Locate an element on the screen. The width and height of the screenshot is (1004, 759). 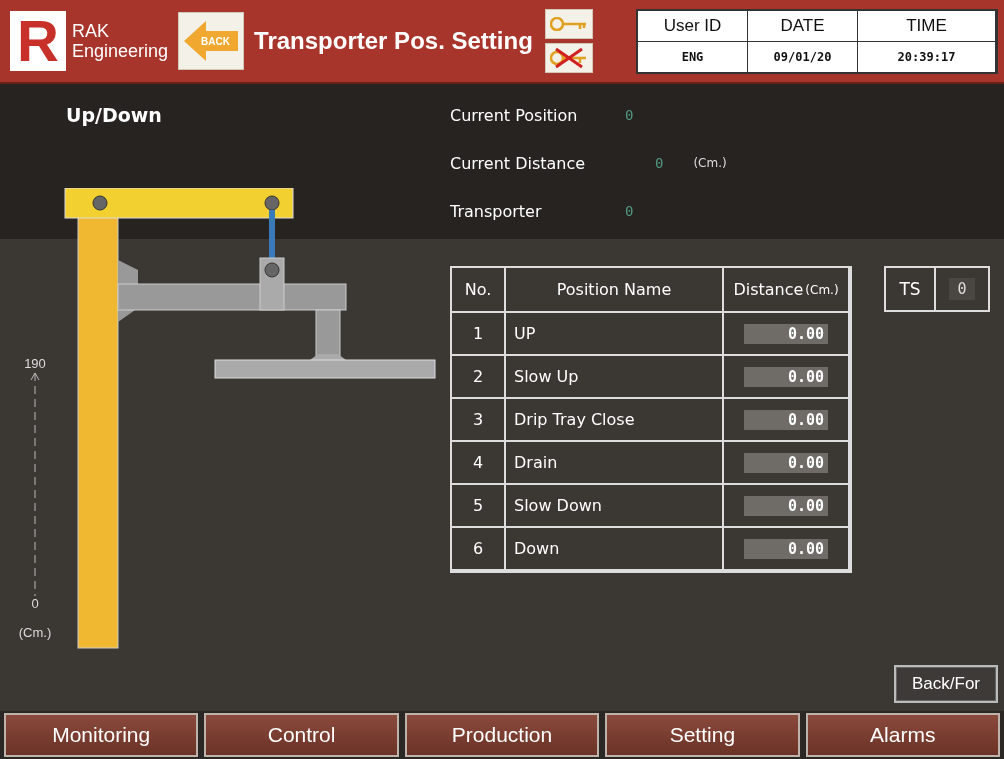
key-cross-icon is located at coordinates (568, 58).